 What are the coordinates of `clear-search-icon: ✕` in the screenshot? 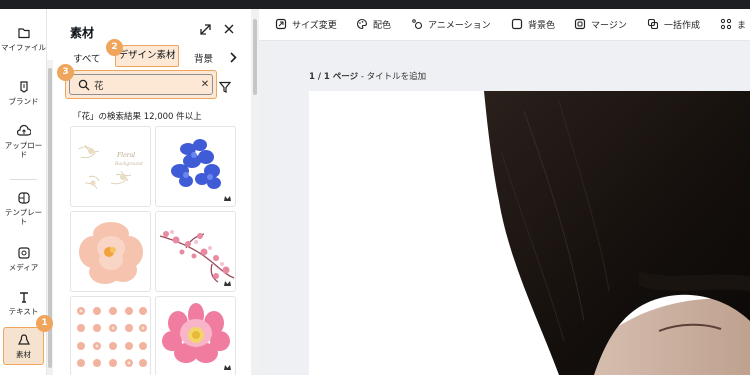 It's located at (205, 85).